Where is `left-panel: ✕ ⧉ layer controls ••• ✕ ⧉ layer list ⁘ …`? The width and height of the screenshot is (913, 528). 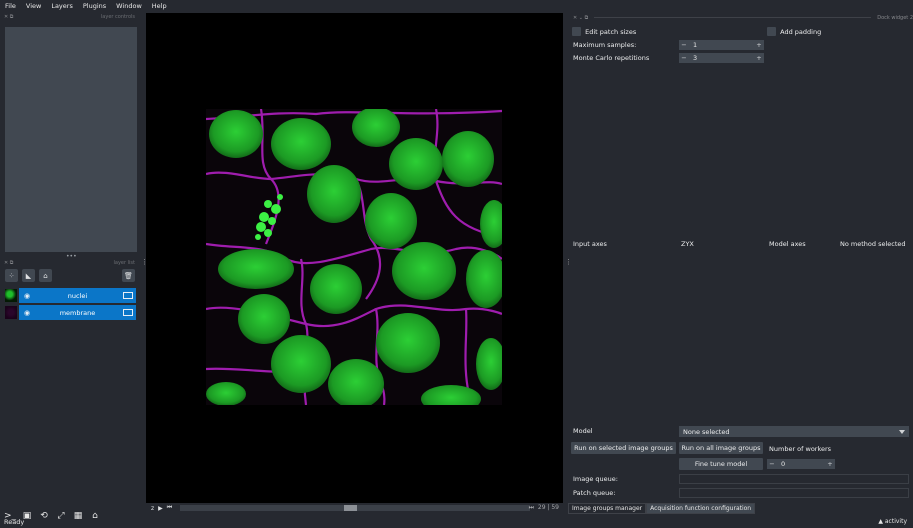 left-panel: ✕ ⧉ layer controls ••• ✕ ⧉ layer list ⁘ … is located at coordinates (70, 266).